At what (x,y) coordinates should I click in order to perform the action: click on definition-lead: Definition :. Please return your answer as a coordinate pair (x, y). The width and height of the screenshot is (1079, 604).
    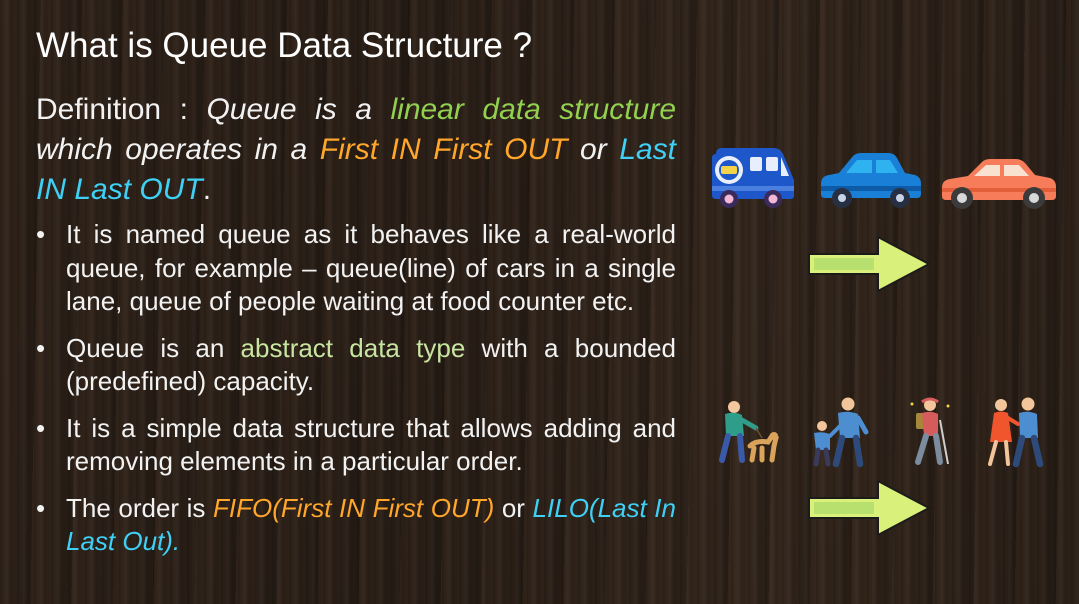
    Looking at the image, I should click on (121, 109).